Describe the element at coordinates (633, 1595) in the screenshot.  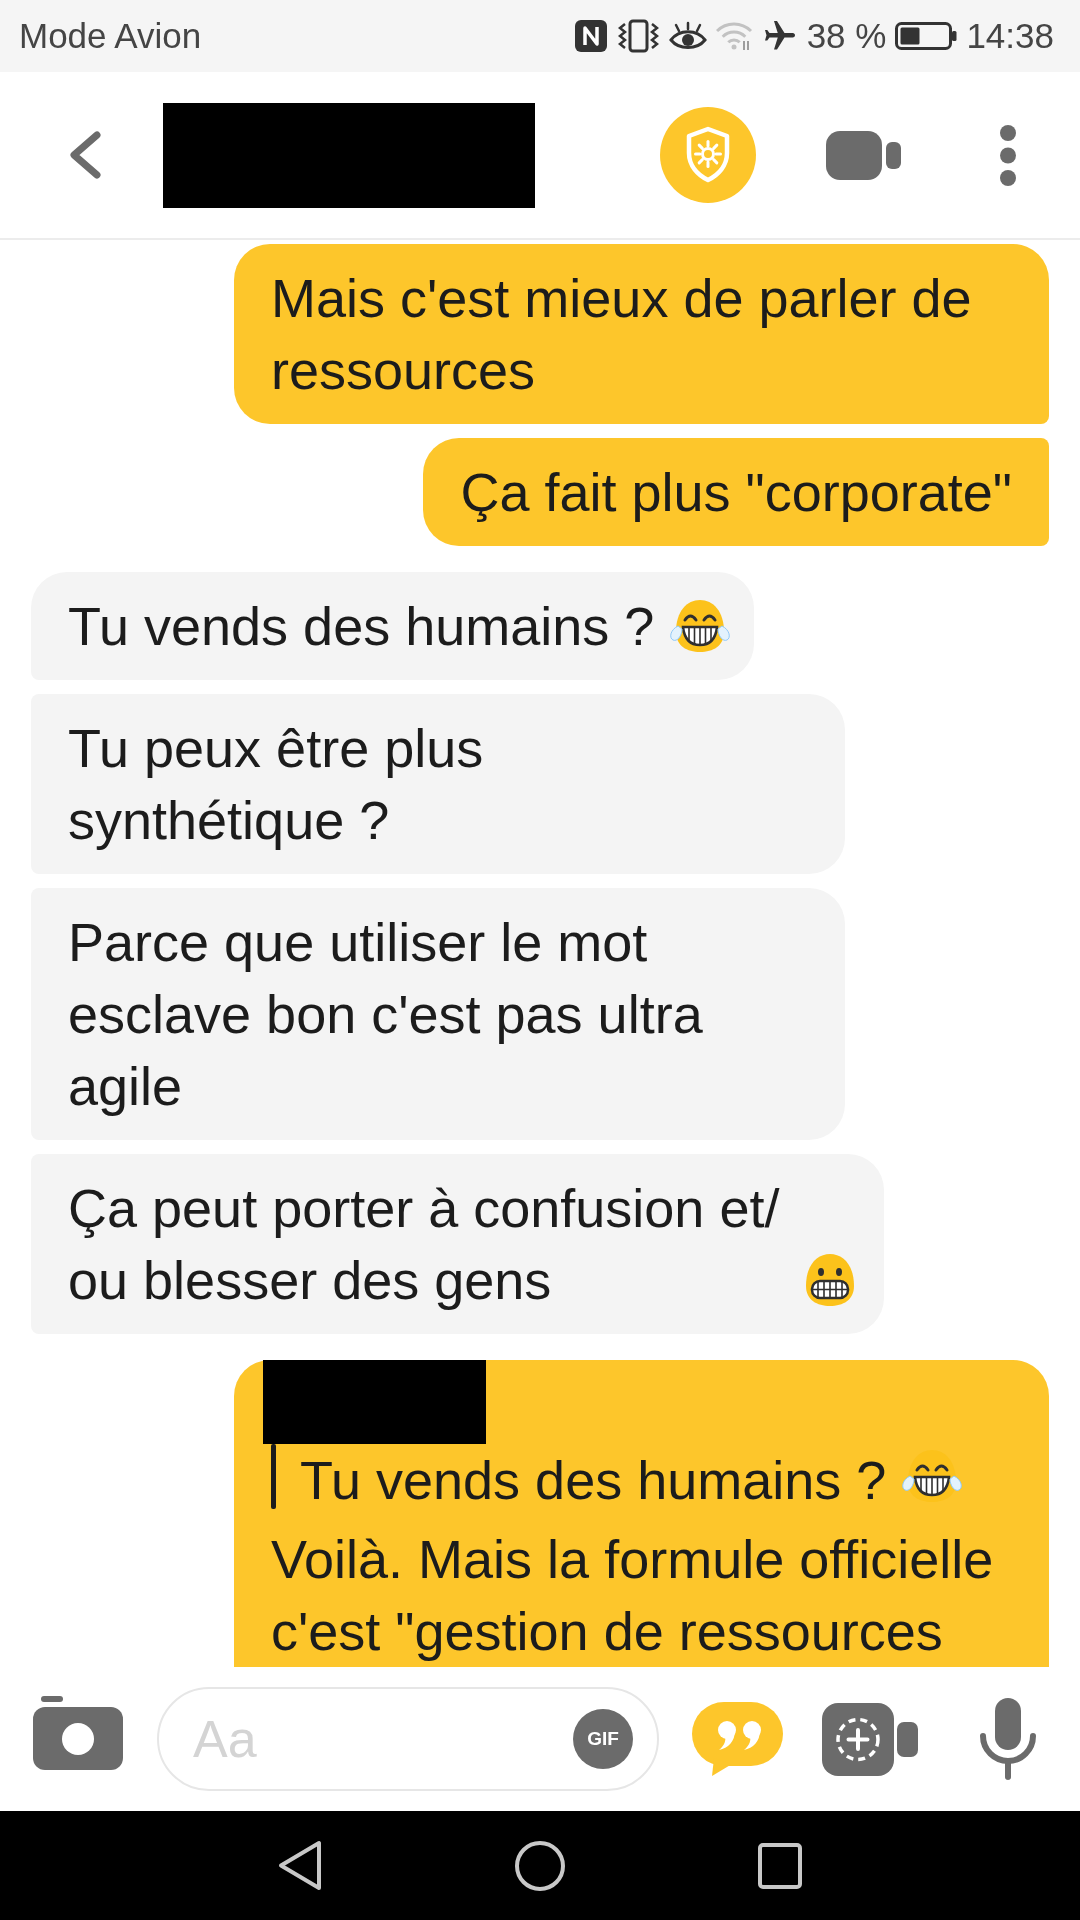
I see `message-text: Voilà. Mais la formule officielle c'est "gestion de ressources` at that location.